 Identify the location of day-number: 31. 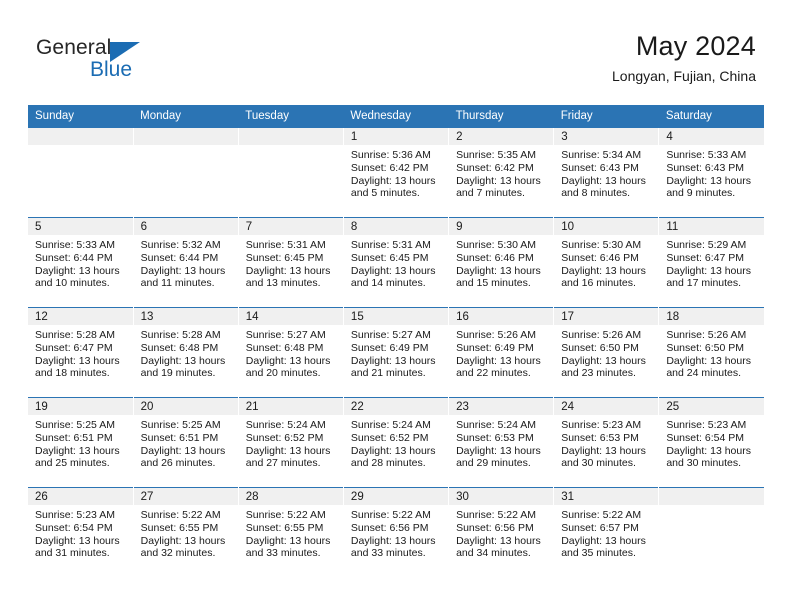
(606, 496).